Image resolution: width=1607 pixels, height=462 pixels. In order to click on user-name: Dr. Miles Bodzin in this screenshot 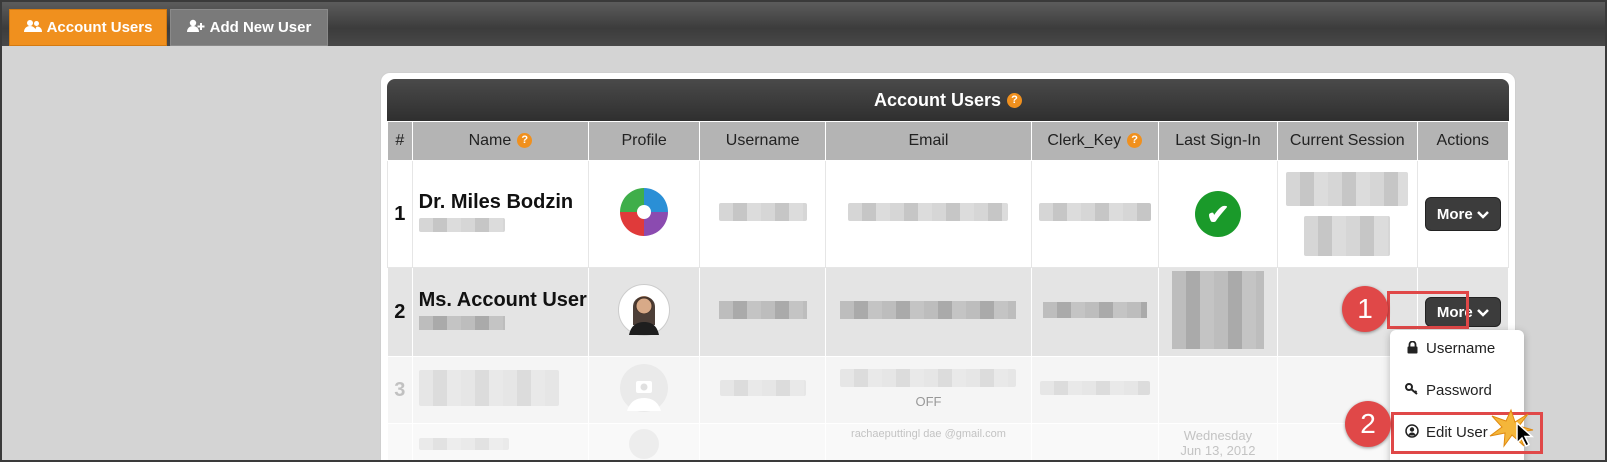, I will do `click(496, 202)`.